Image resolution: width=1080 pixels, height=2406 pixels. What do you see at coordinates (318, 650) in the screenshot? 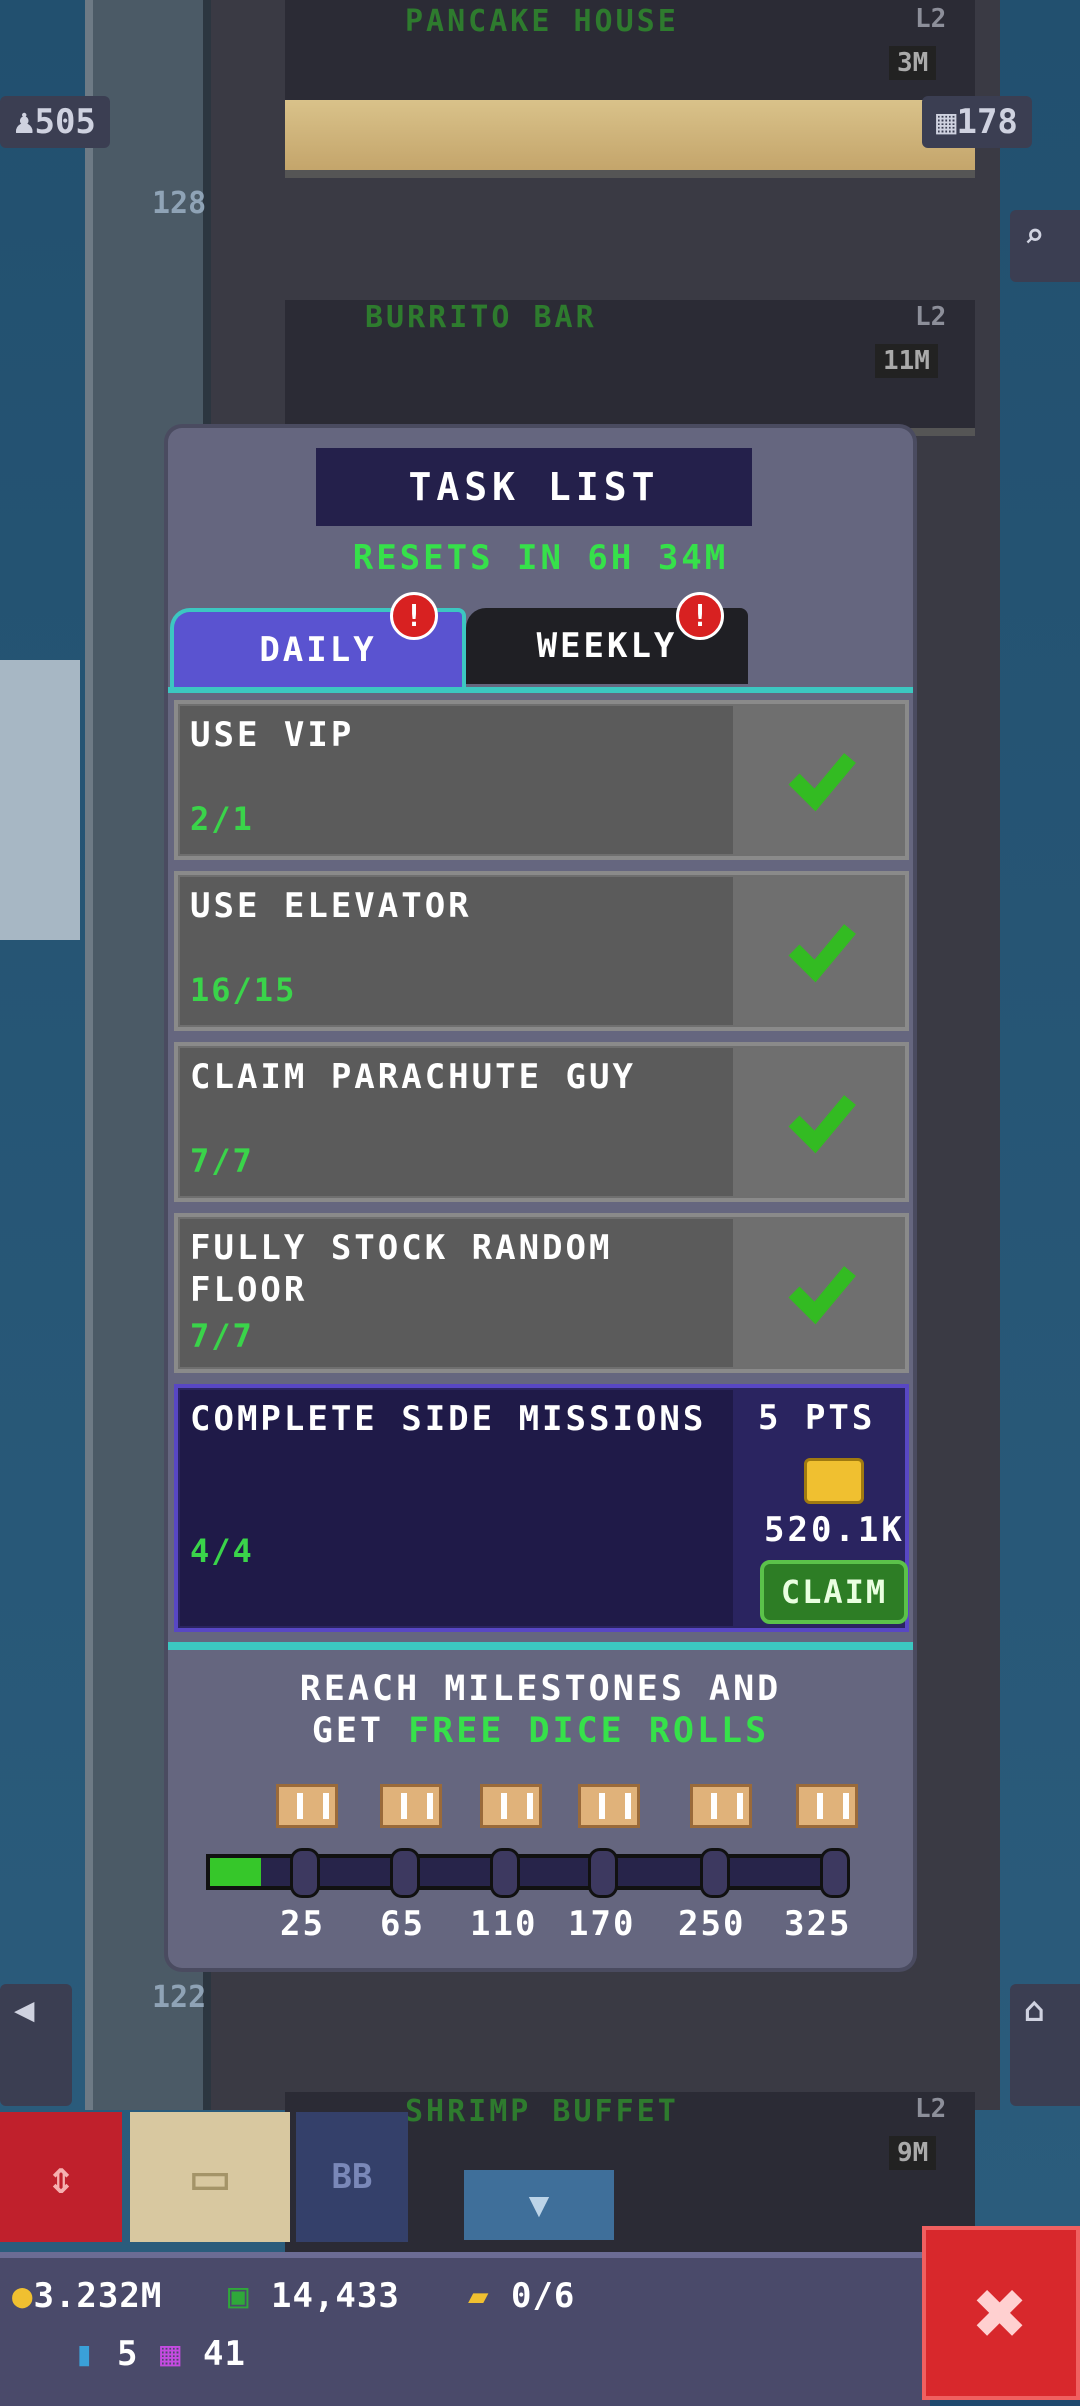
I see `tab-daily-label: DAILY` at bounding box center [318, 650].